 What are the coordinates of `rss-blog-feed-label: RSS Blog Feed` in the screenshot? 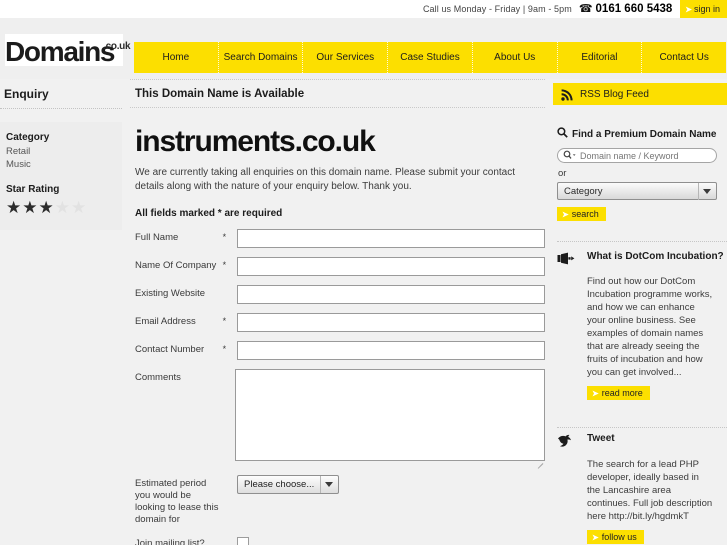 It's located at (614, 94).